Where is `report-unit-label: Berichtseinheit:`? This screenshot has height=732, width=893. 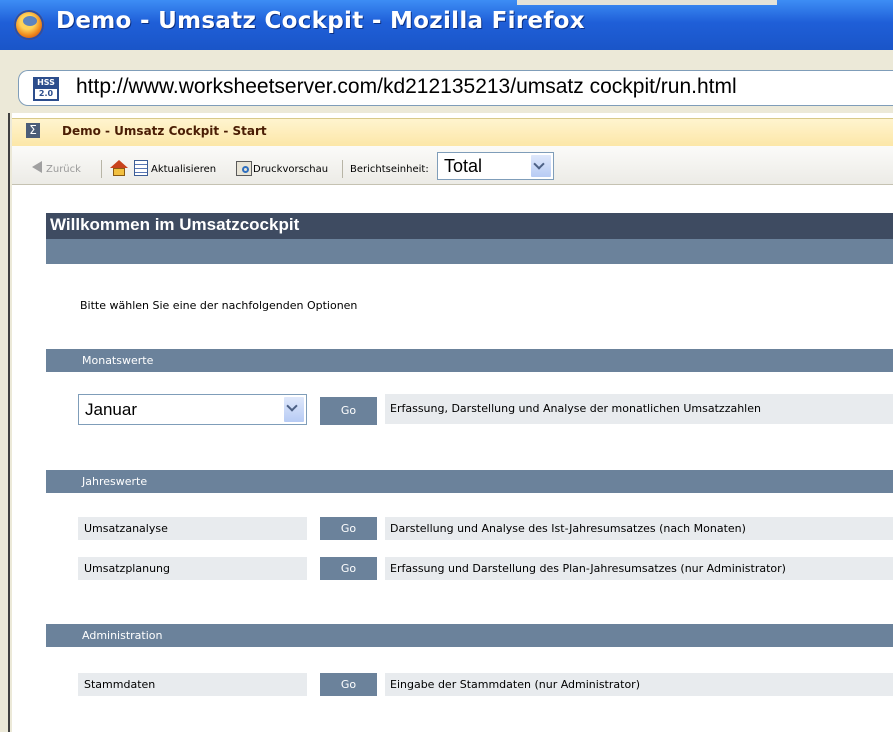 report-unit-label: Berichtseinheit: is located at coordinates (389, 169).